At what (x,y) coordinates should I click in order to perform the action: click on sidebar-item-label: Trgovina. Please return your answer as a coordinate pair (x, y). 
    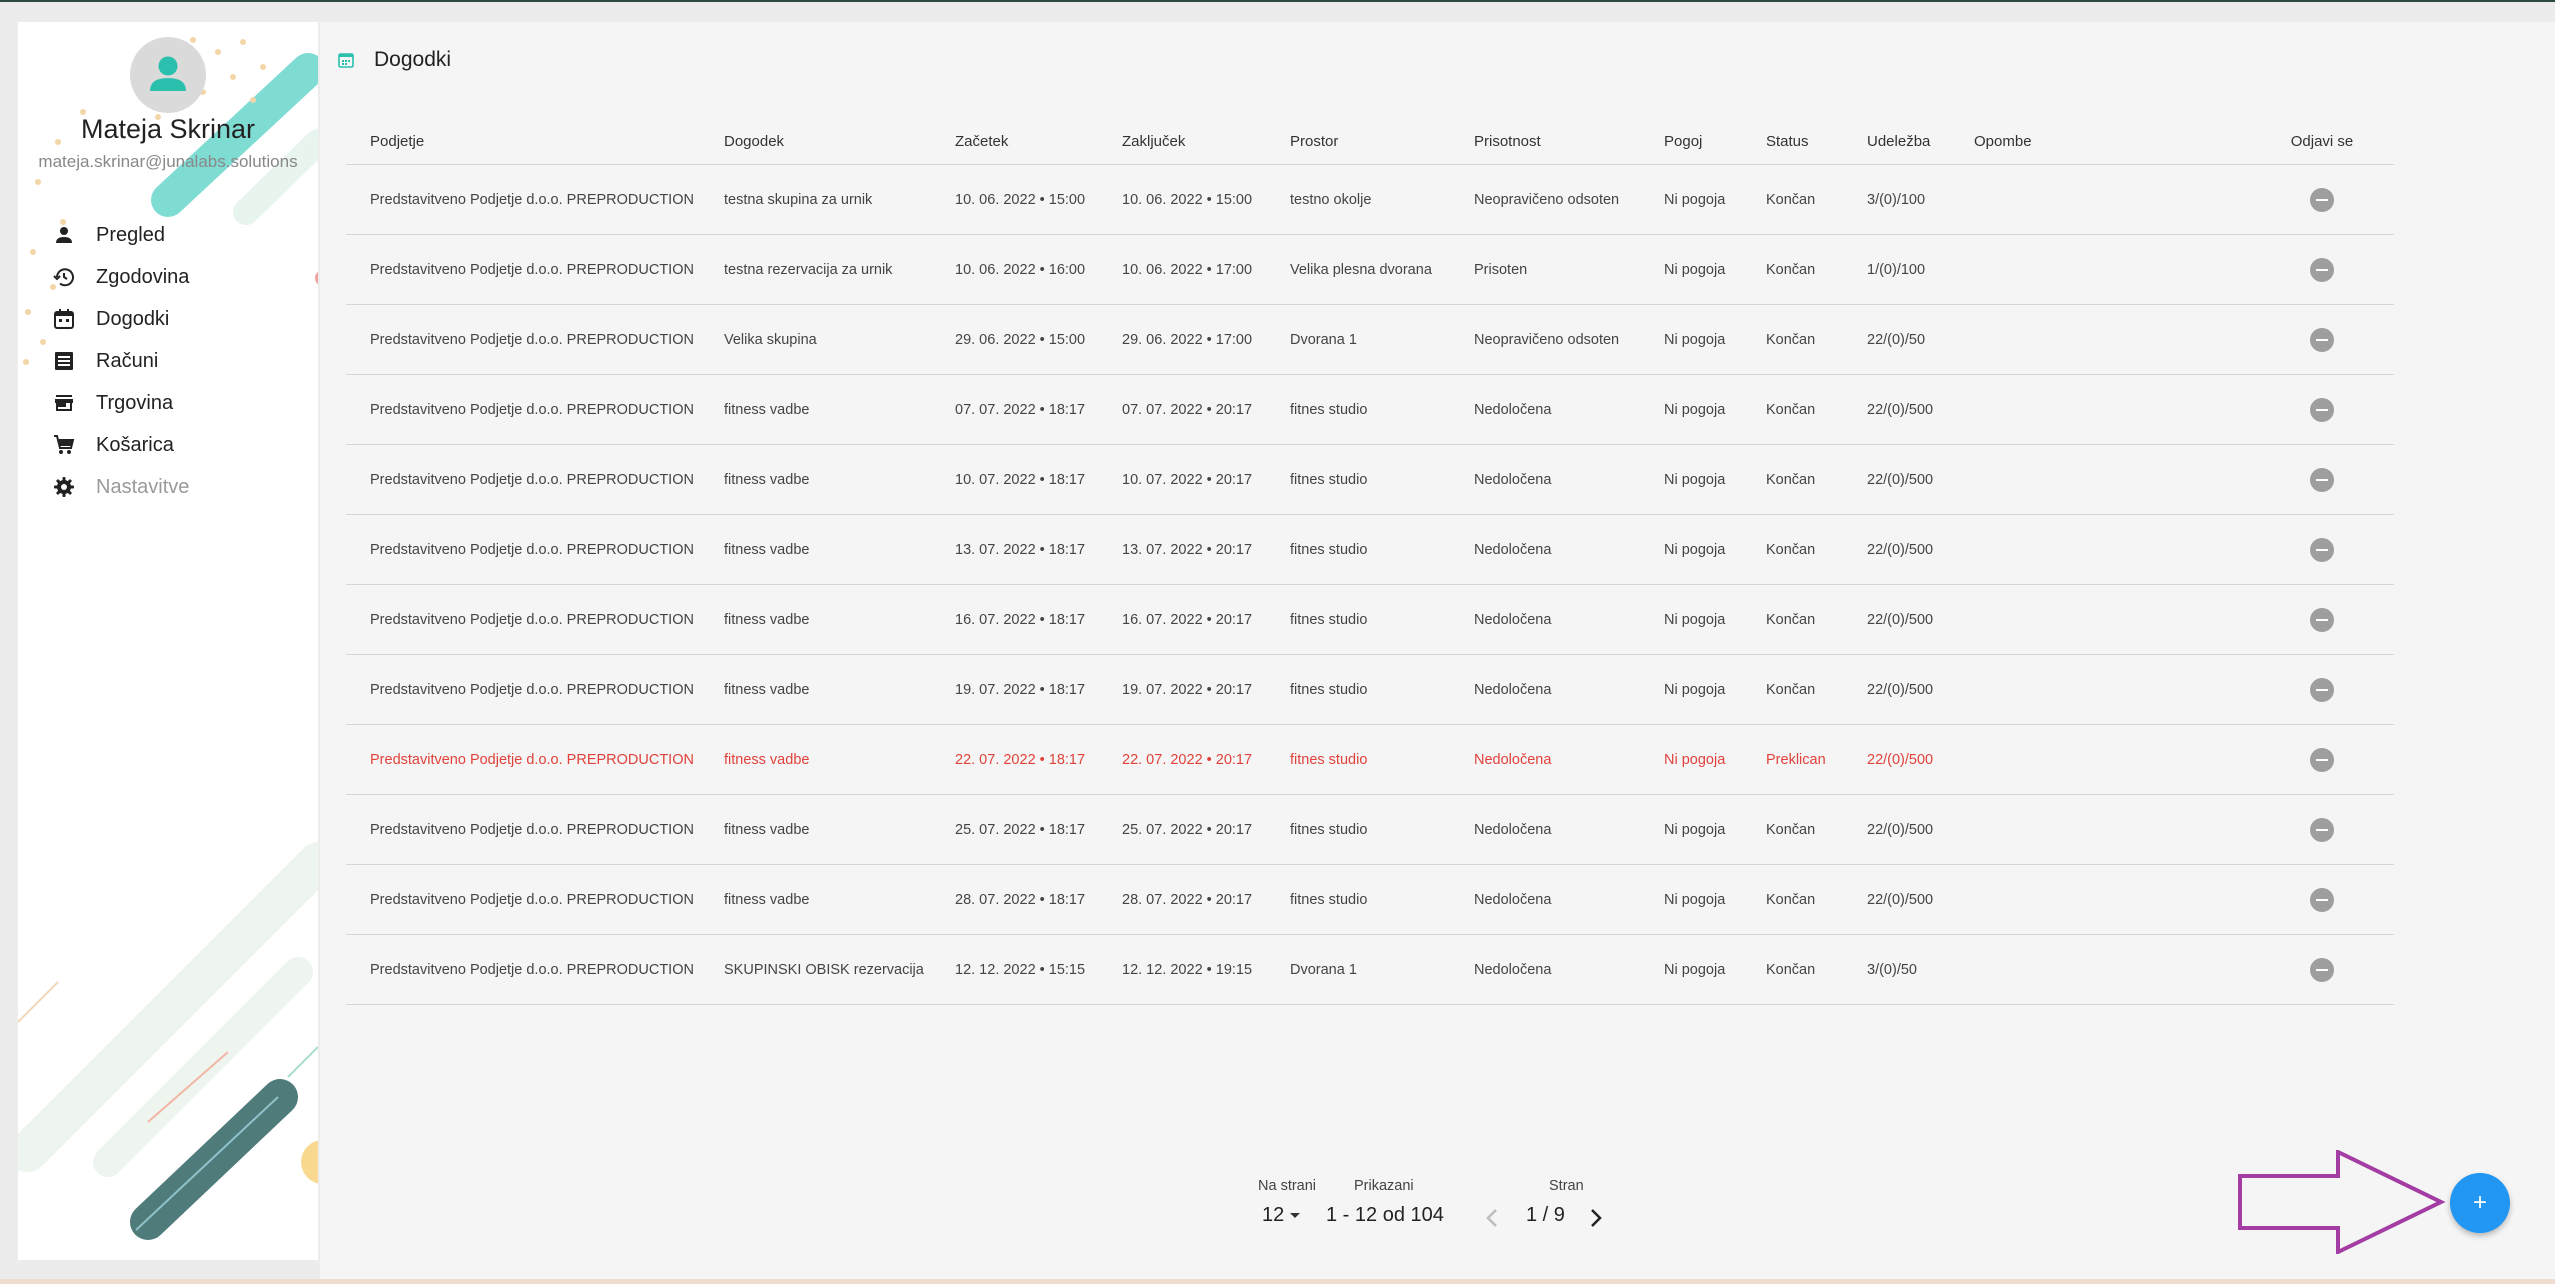
    Looking at the image, I should click on (135, 402).